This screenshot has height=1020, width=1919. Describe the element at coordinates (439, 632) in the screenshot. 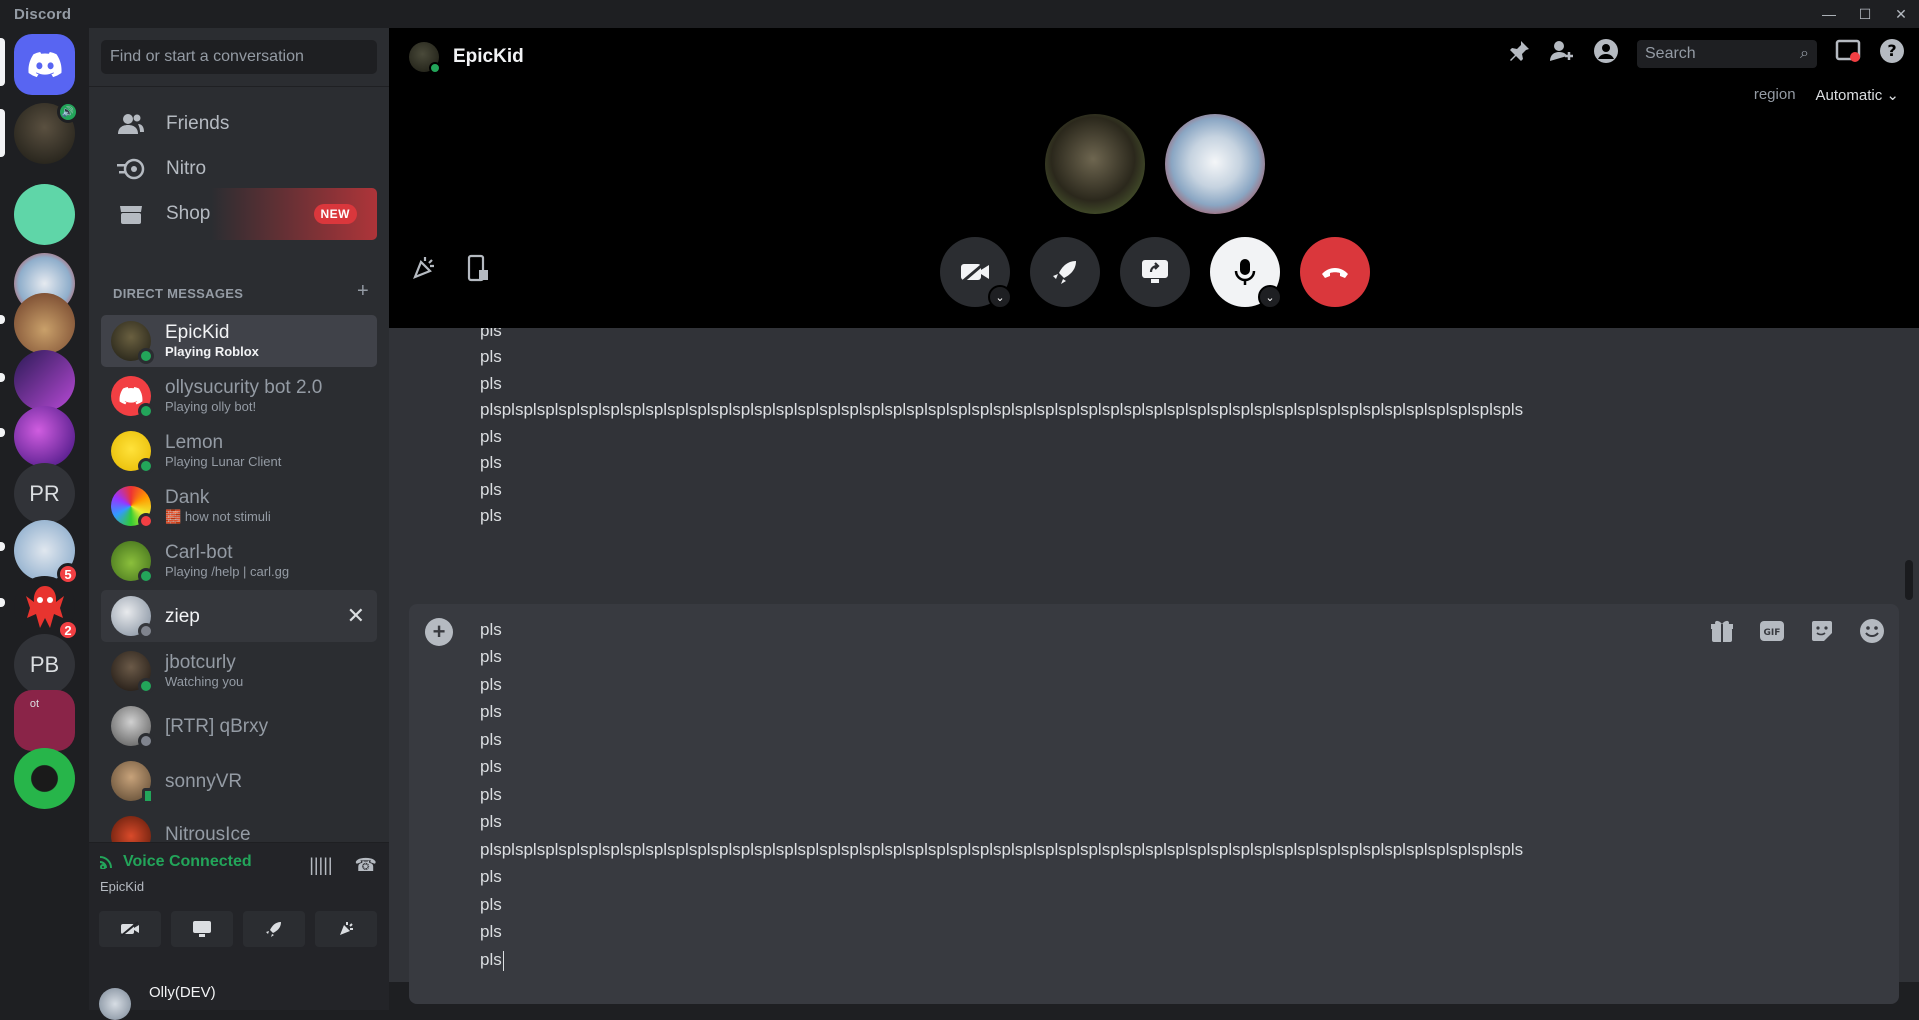

I see `attach-plus-icon: +` at that location.